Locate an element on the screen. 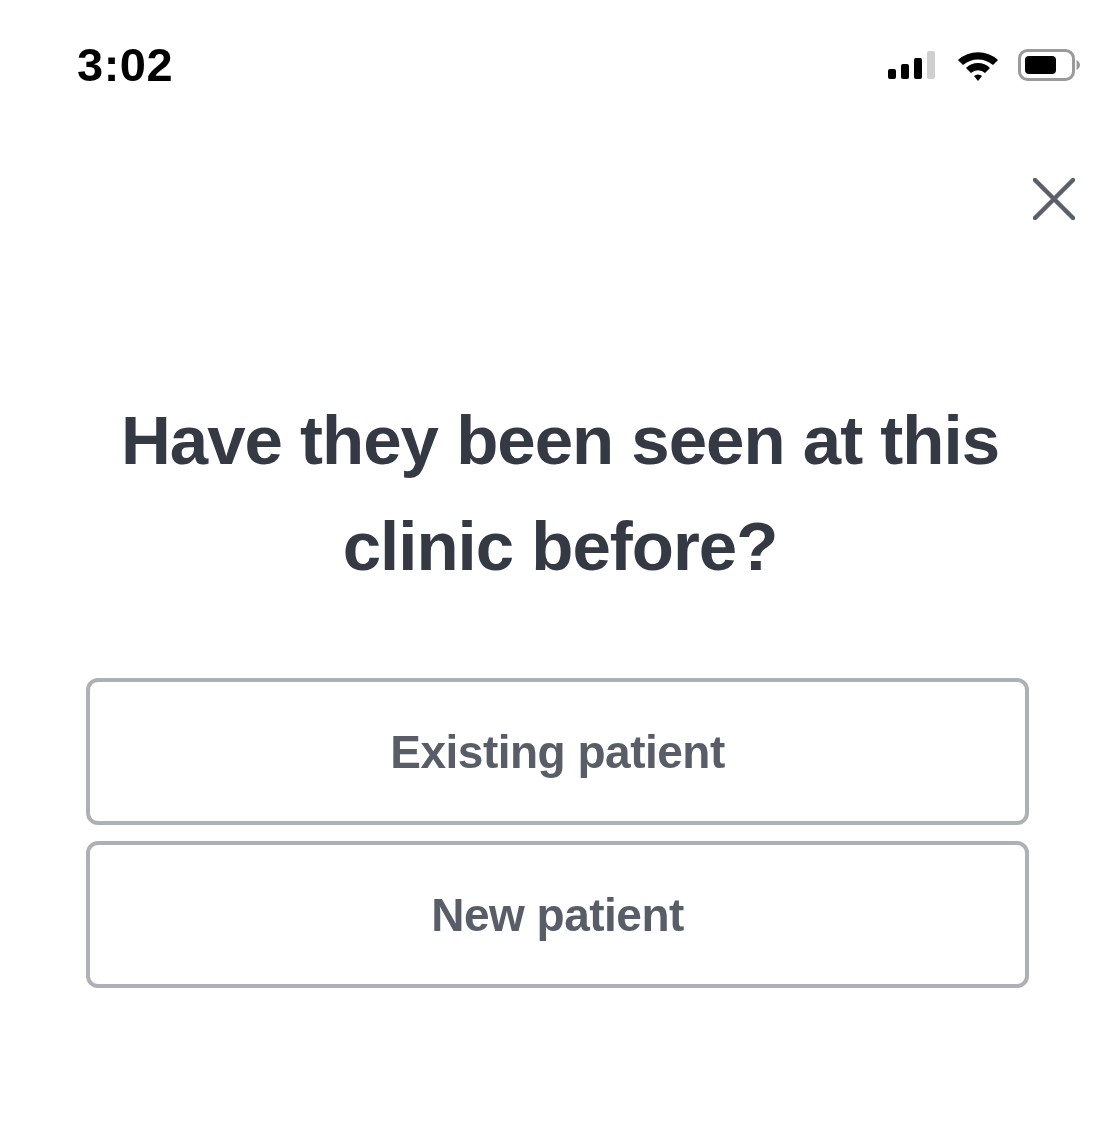 This screenshot has height=1126, width=1120. option-button: Existing patient is located at coordinates (557, 751).